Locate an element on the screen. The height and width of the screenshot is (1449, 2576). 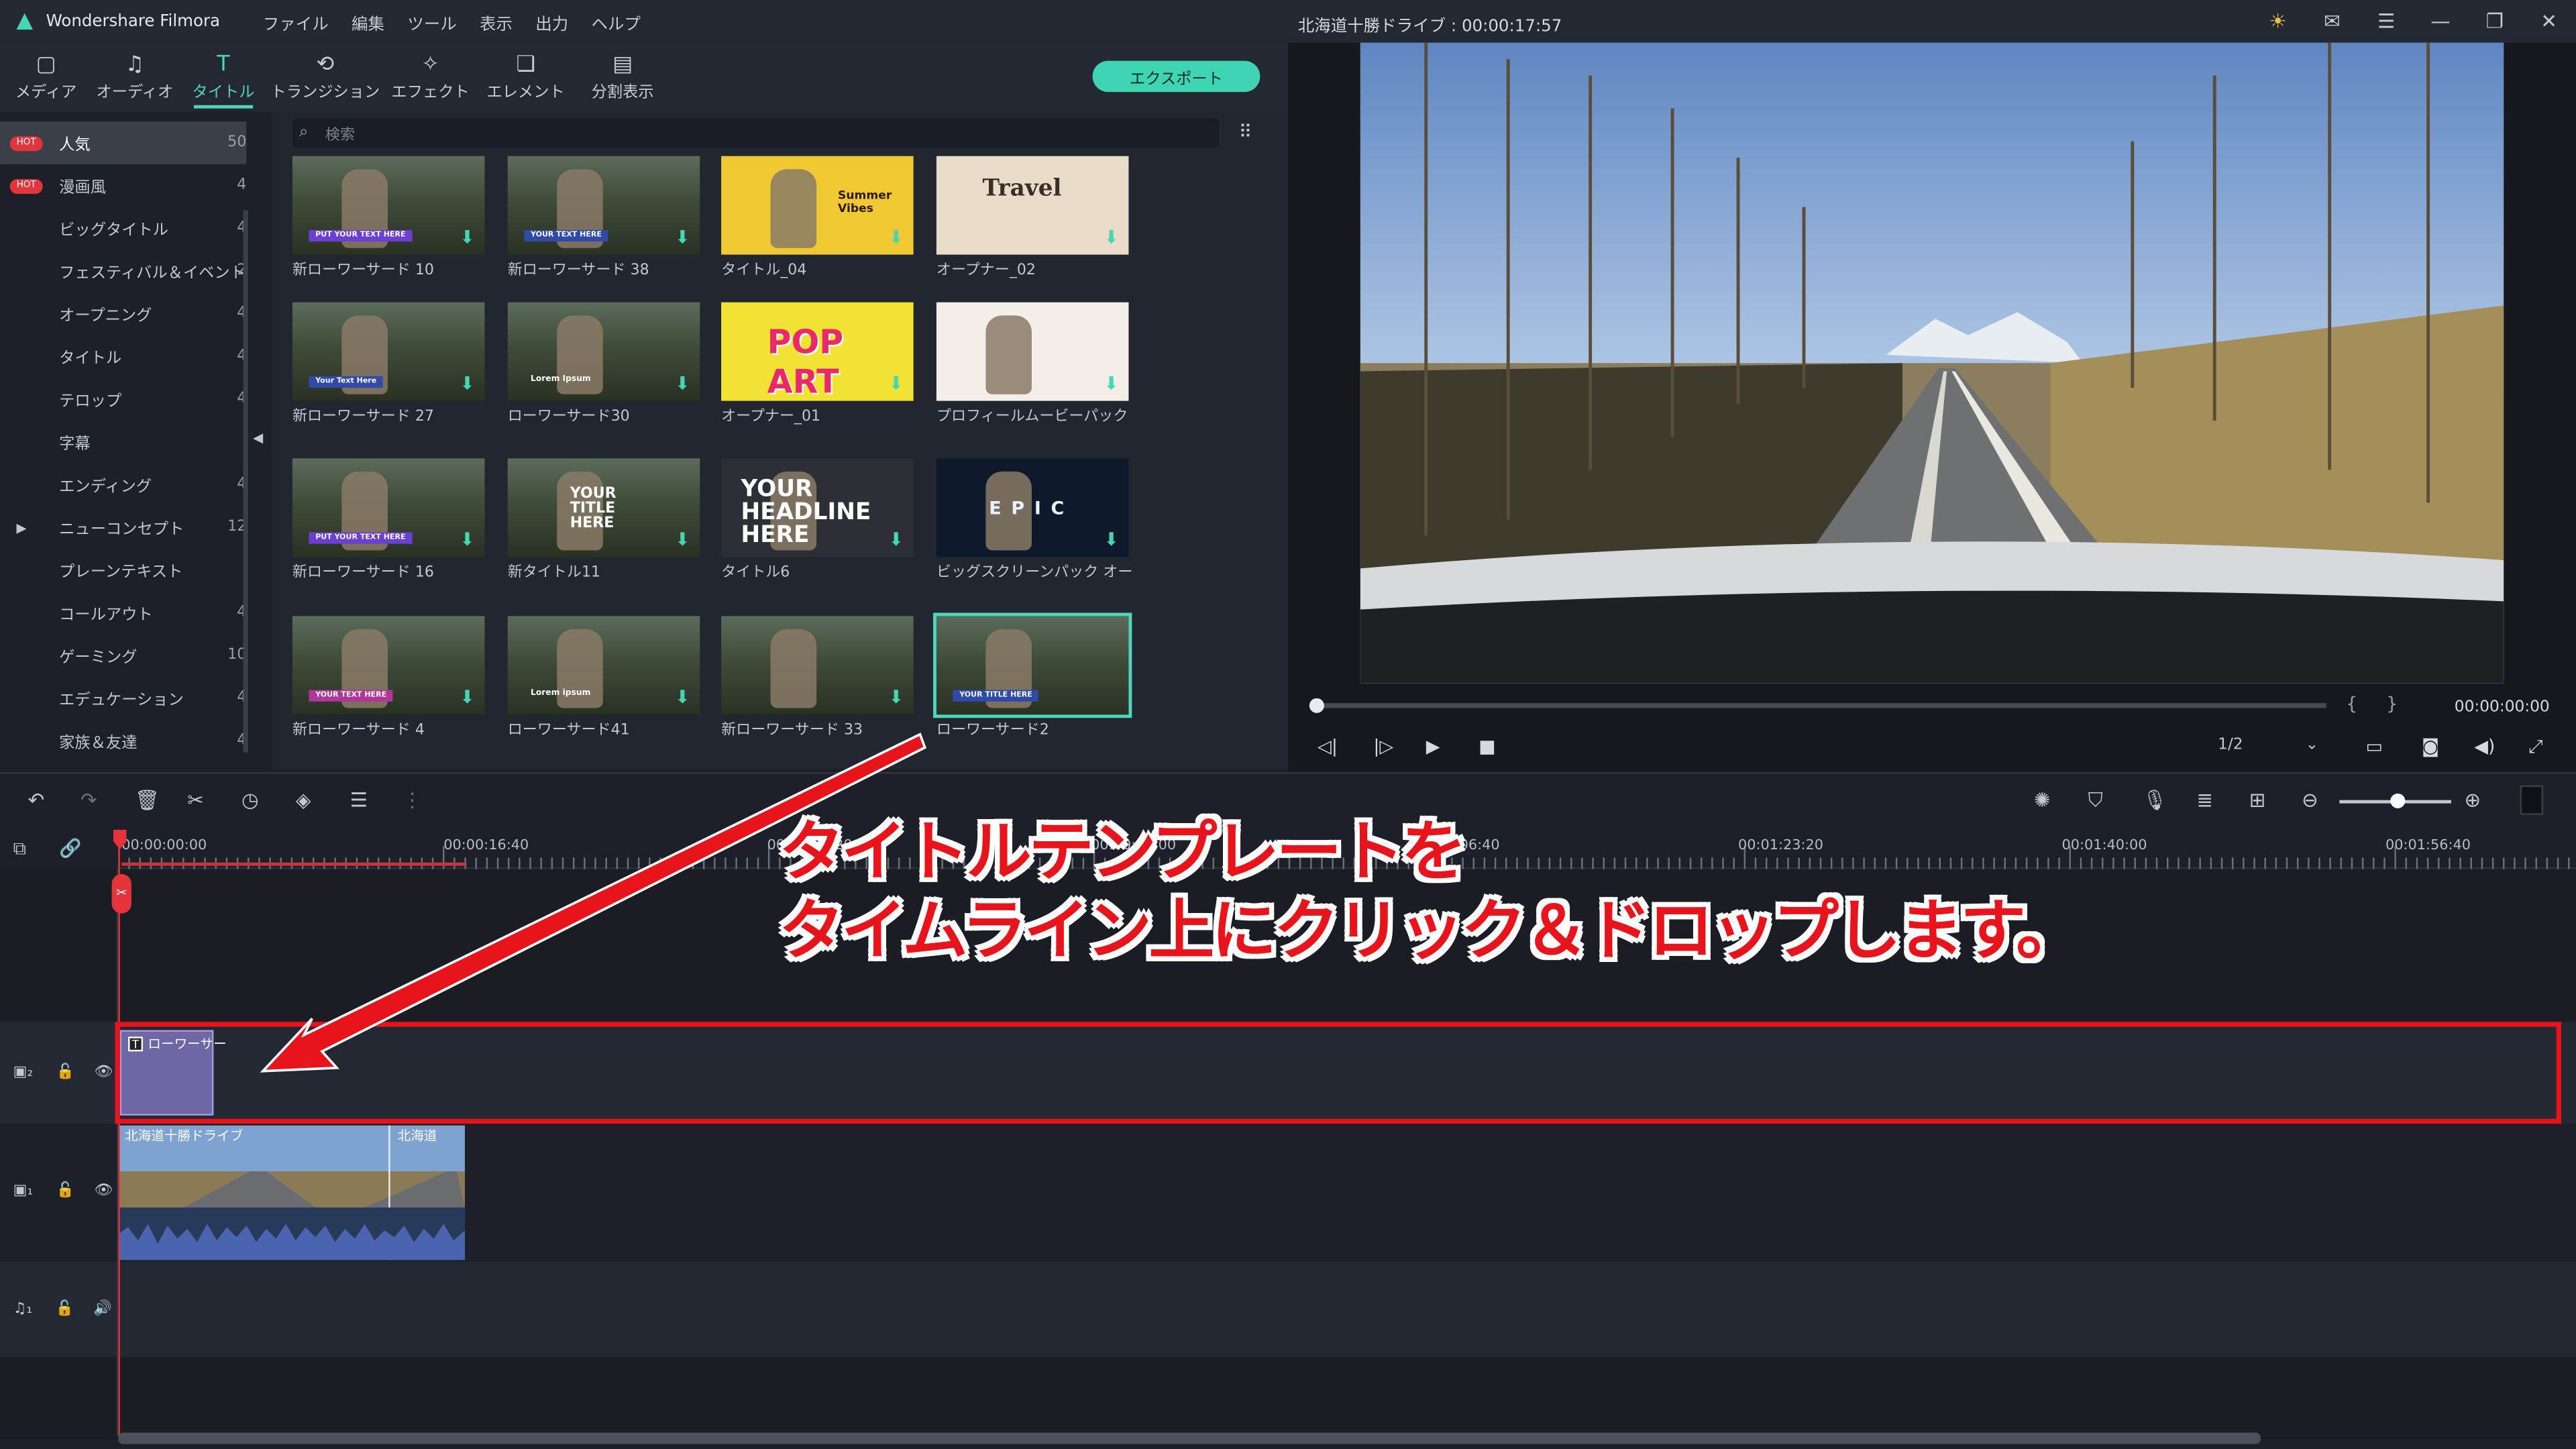
annotation-line-2: タイムライン上にクリック＆ドロップします。 is located at coordinates (1430, 931).